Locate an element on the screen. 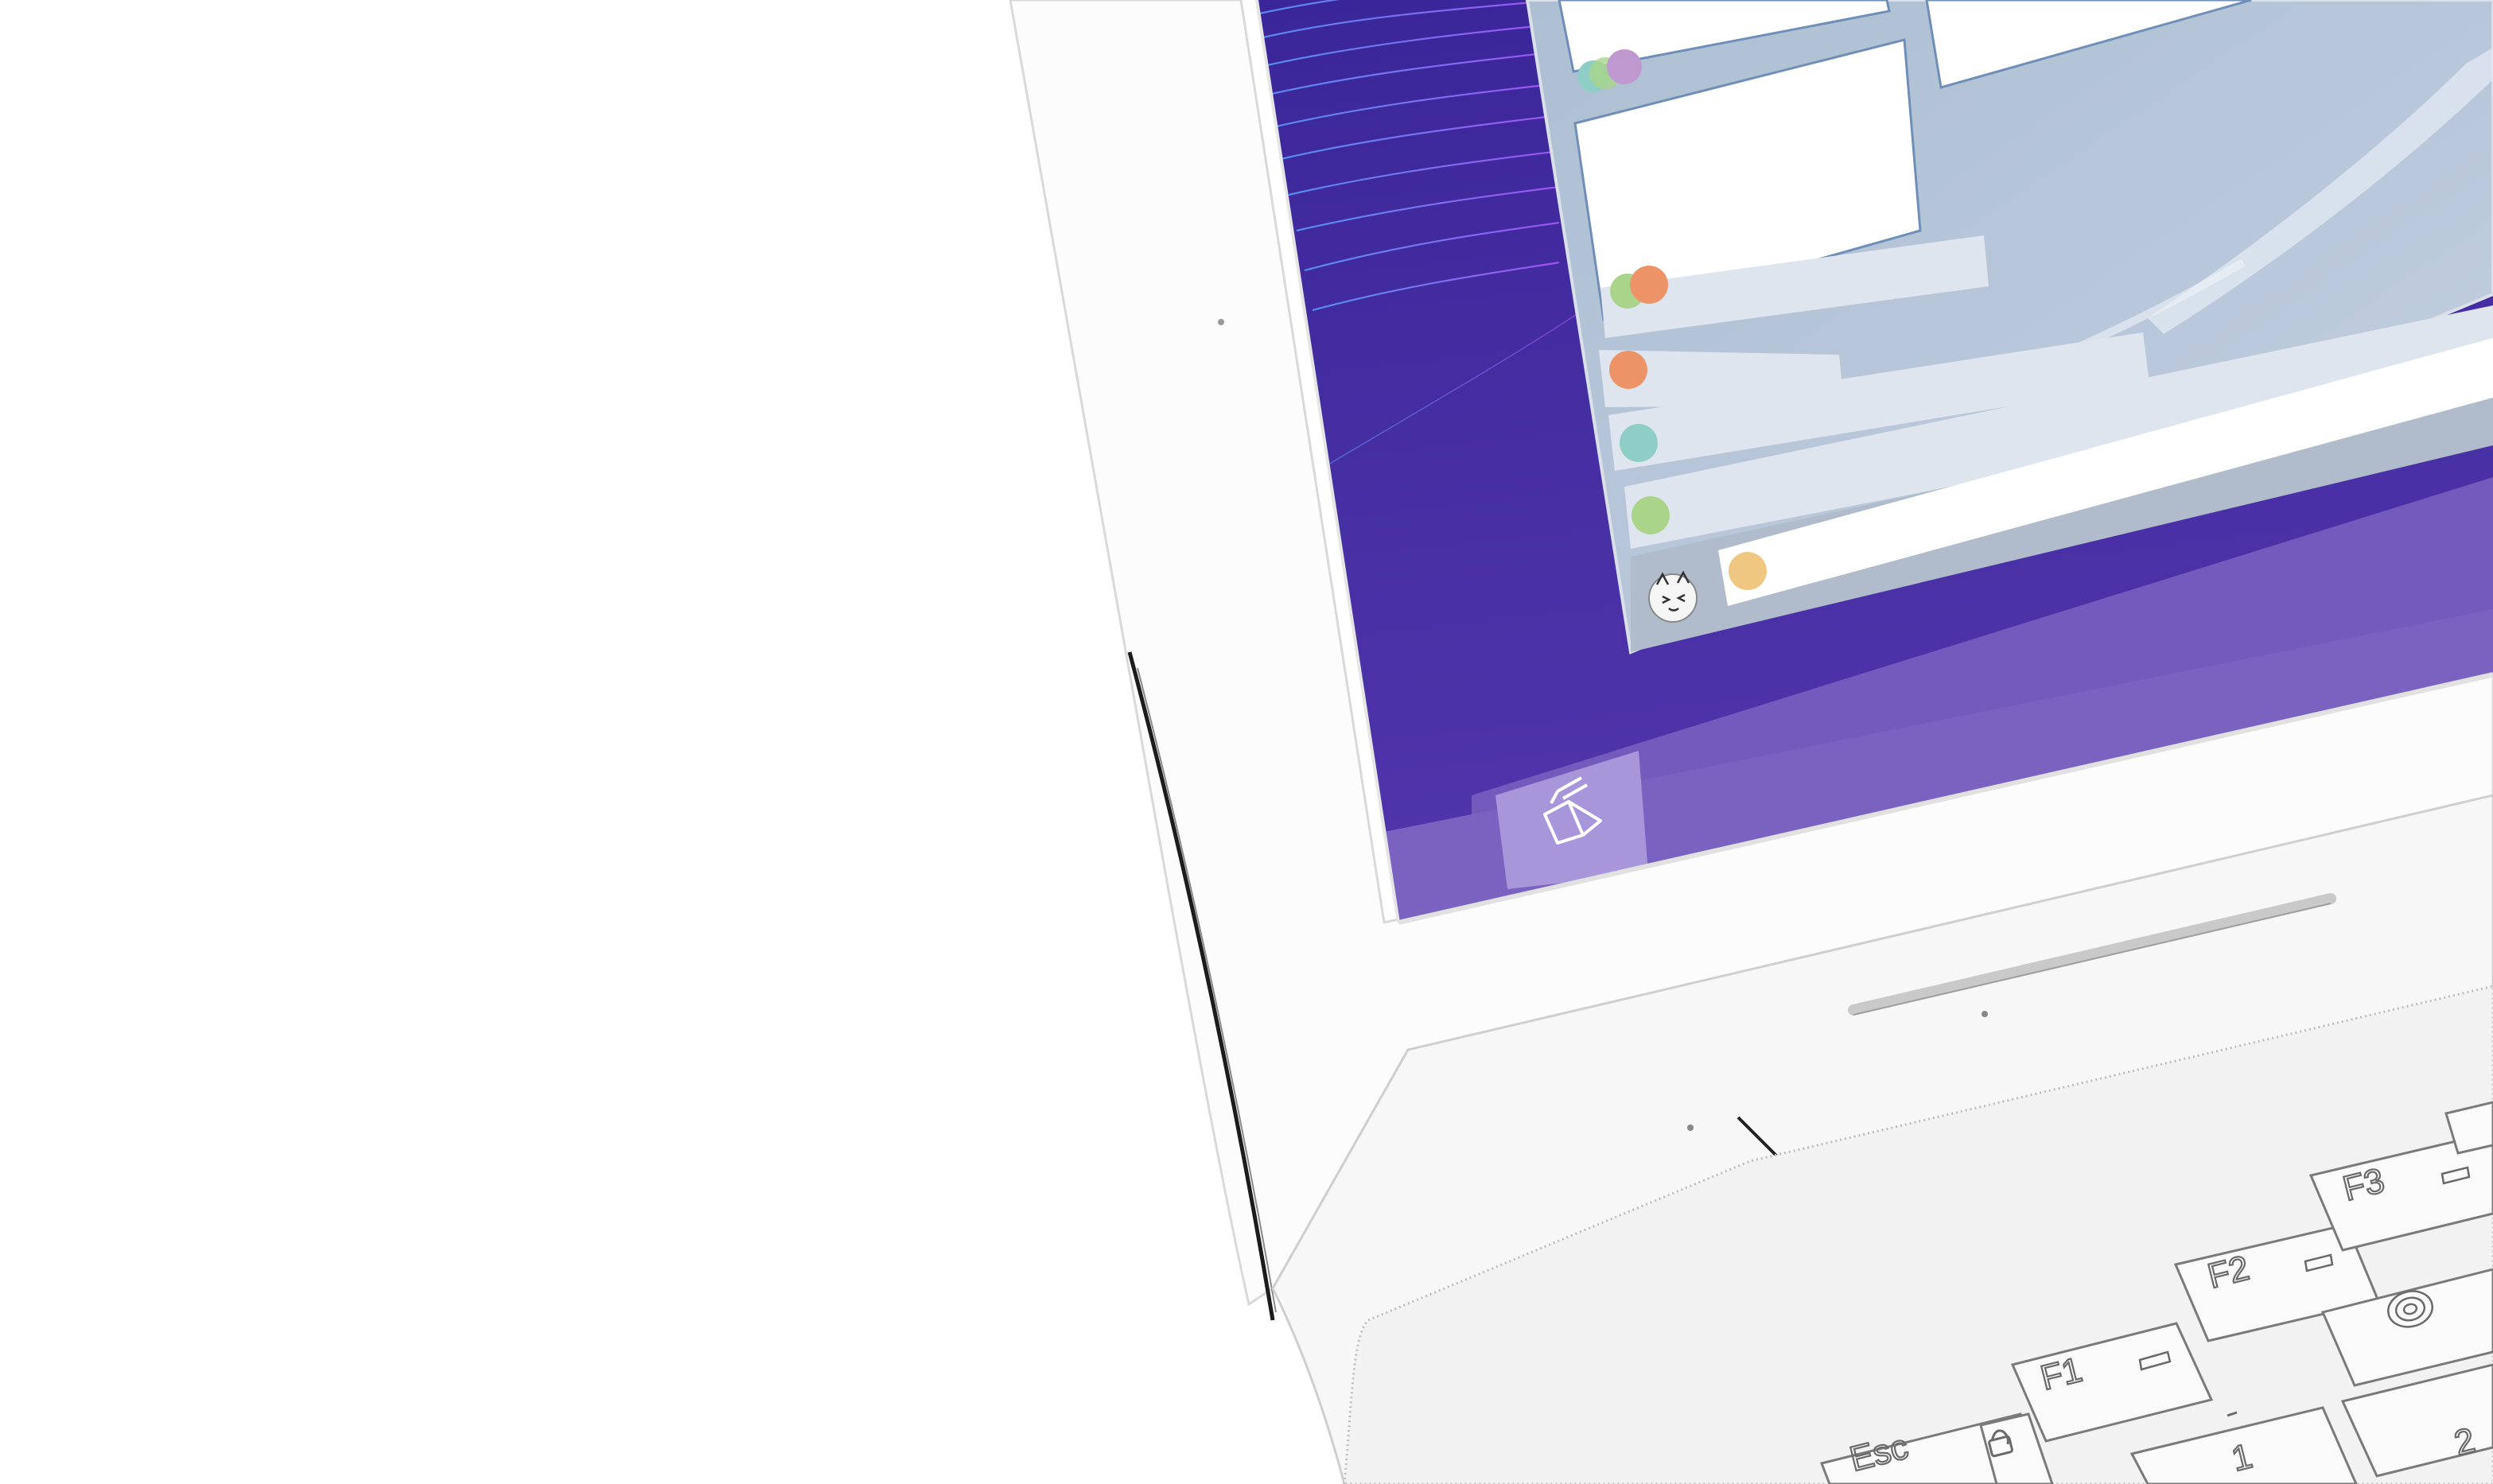  search-dot is located at coordinates (1748, 571).